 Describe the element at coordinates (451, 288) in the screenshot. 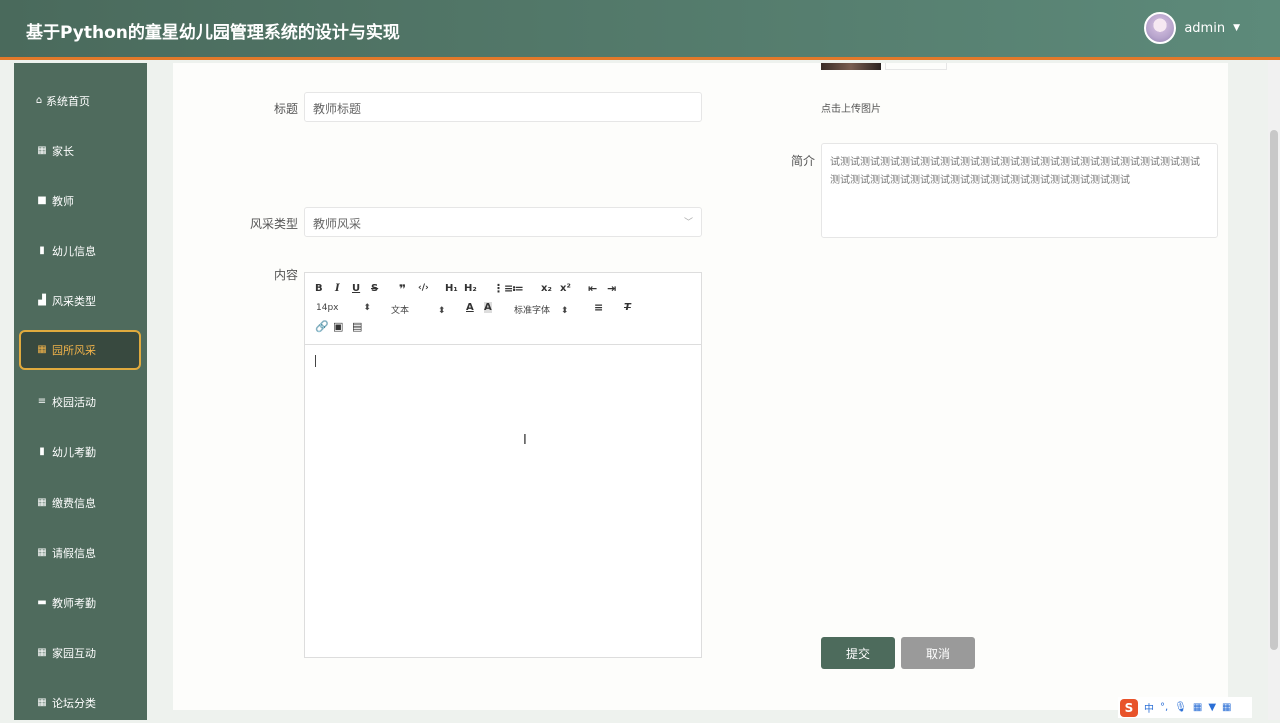

I see `heading1-icon: H₁` at that location.